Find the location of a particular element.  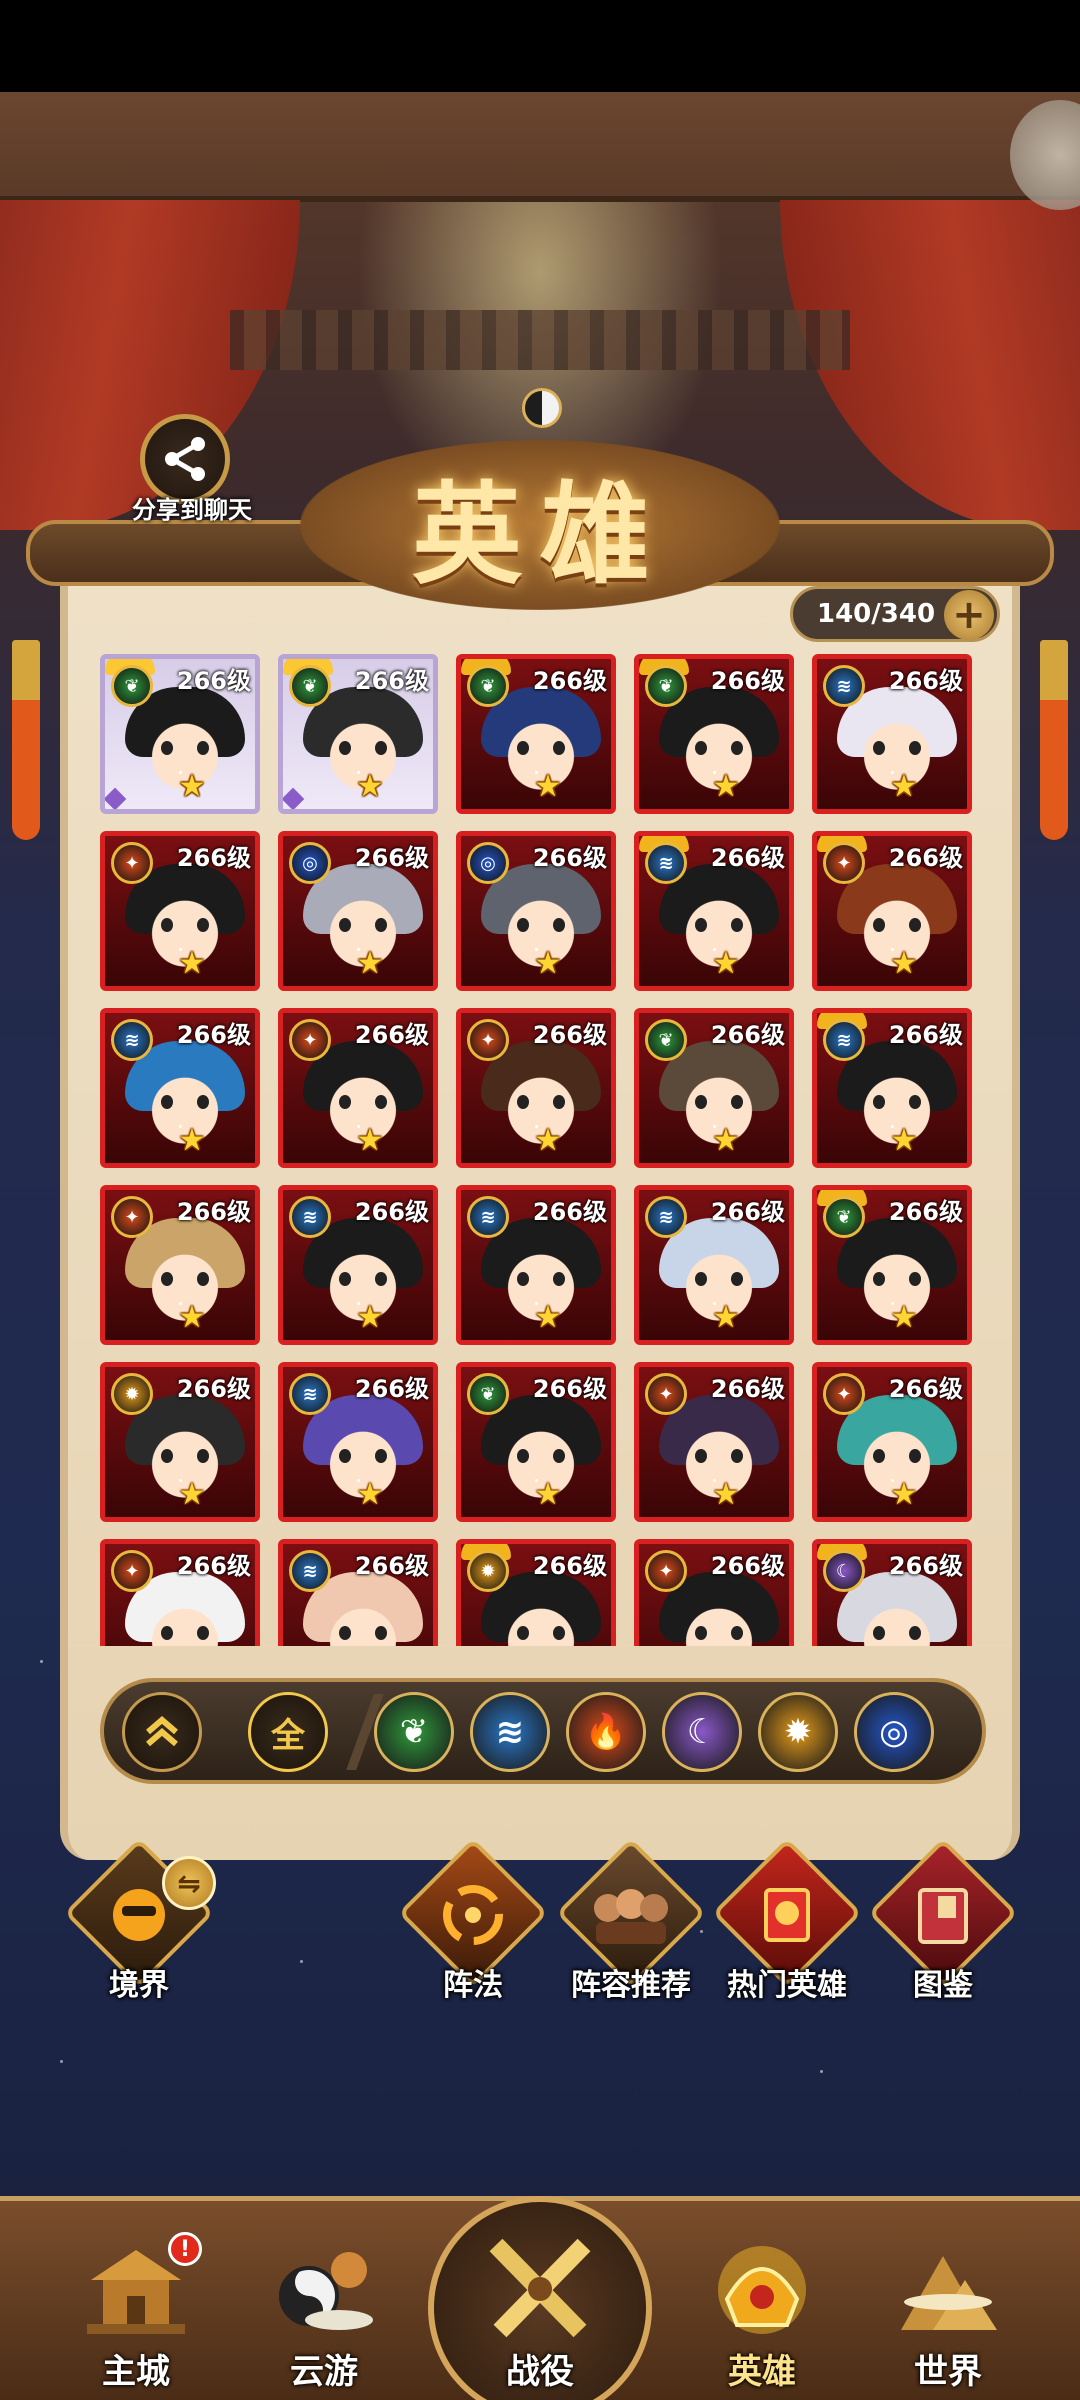

filter-wind-element-icon: ◎ is located at coordinates (894, 1732).